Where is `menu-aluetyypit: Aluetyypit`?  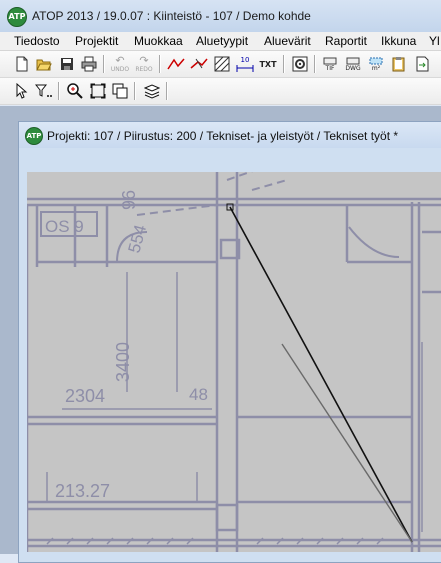
menu-aluetyypit: Aluetyypit is located at coordinates (222, 41).